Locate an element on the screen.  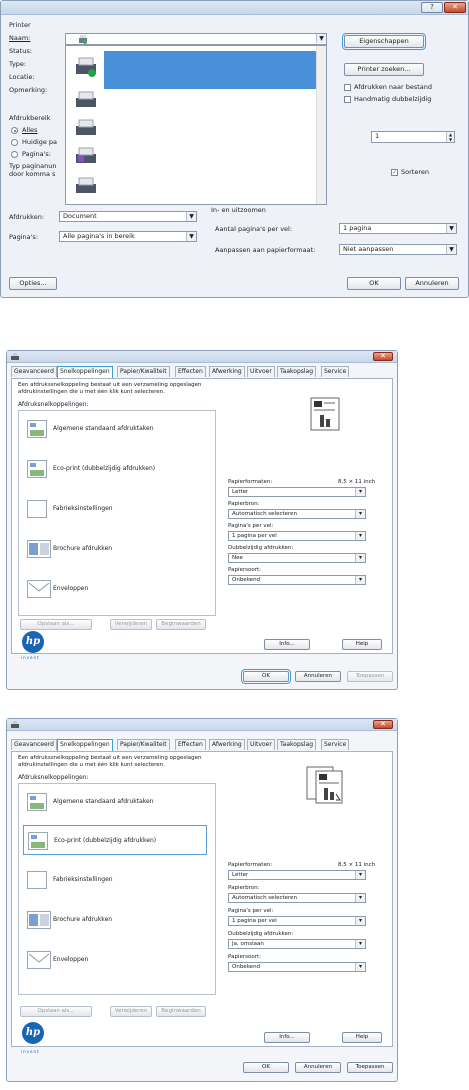
print-what-select: Document ▼ is located at coordinates (128, 216).